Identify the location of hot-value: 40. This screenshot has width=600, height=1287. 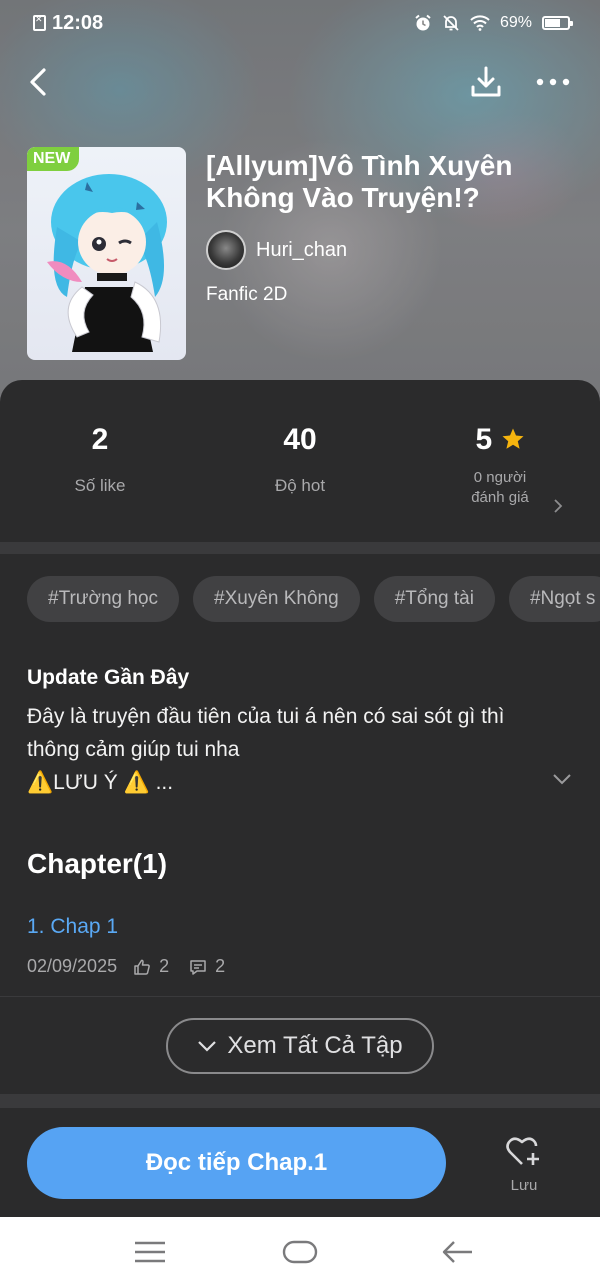
(300, 439).